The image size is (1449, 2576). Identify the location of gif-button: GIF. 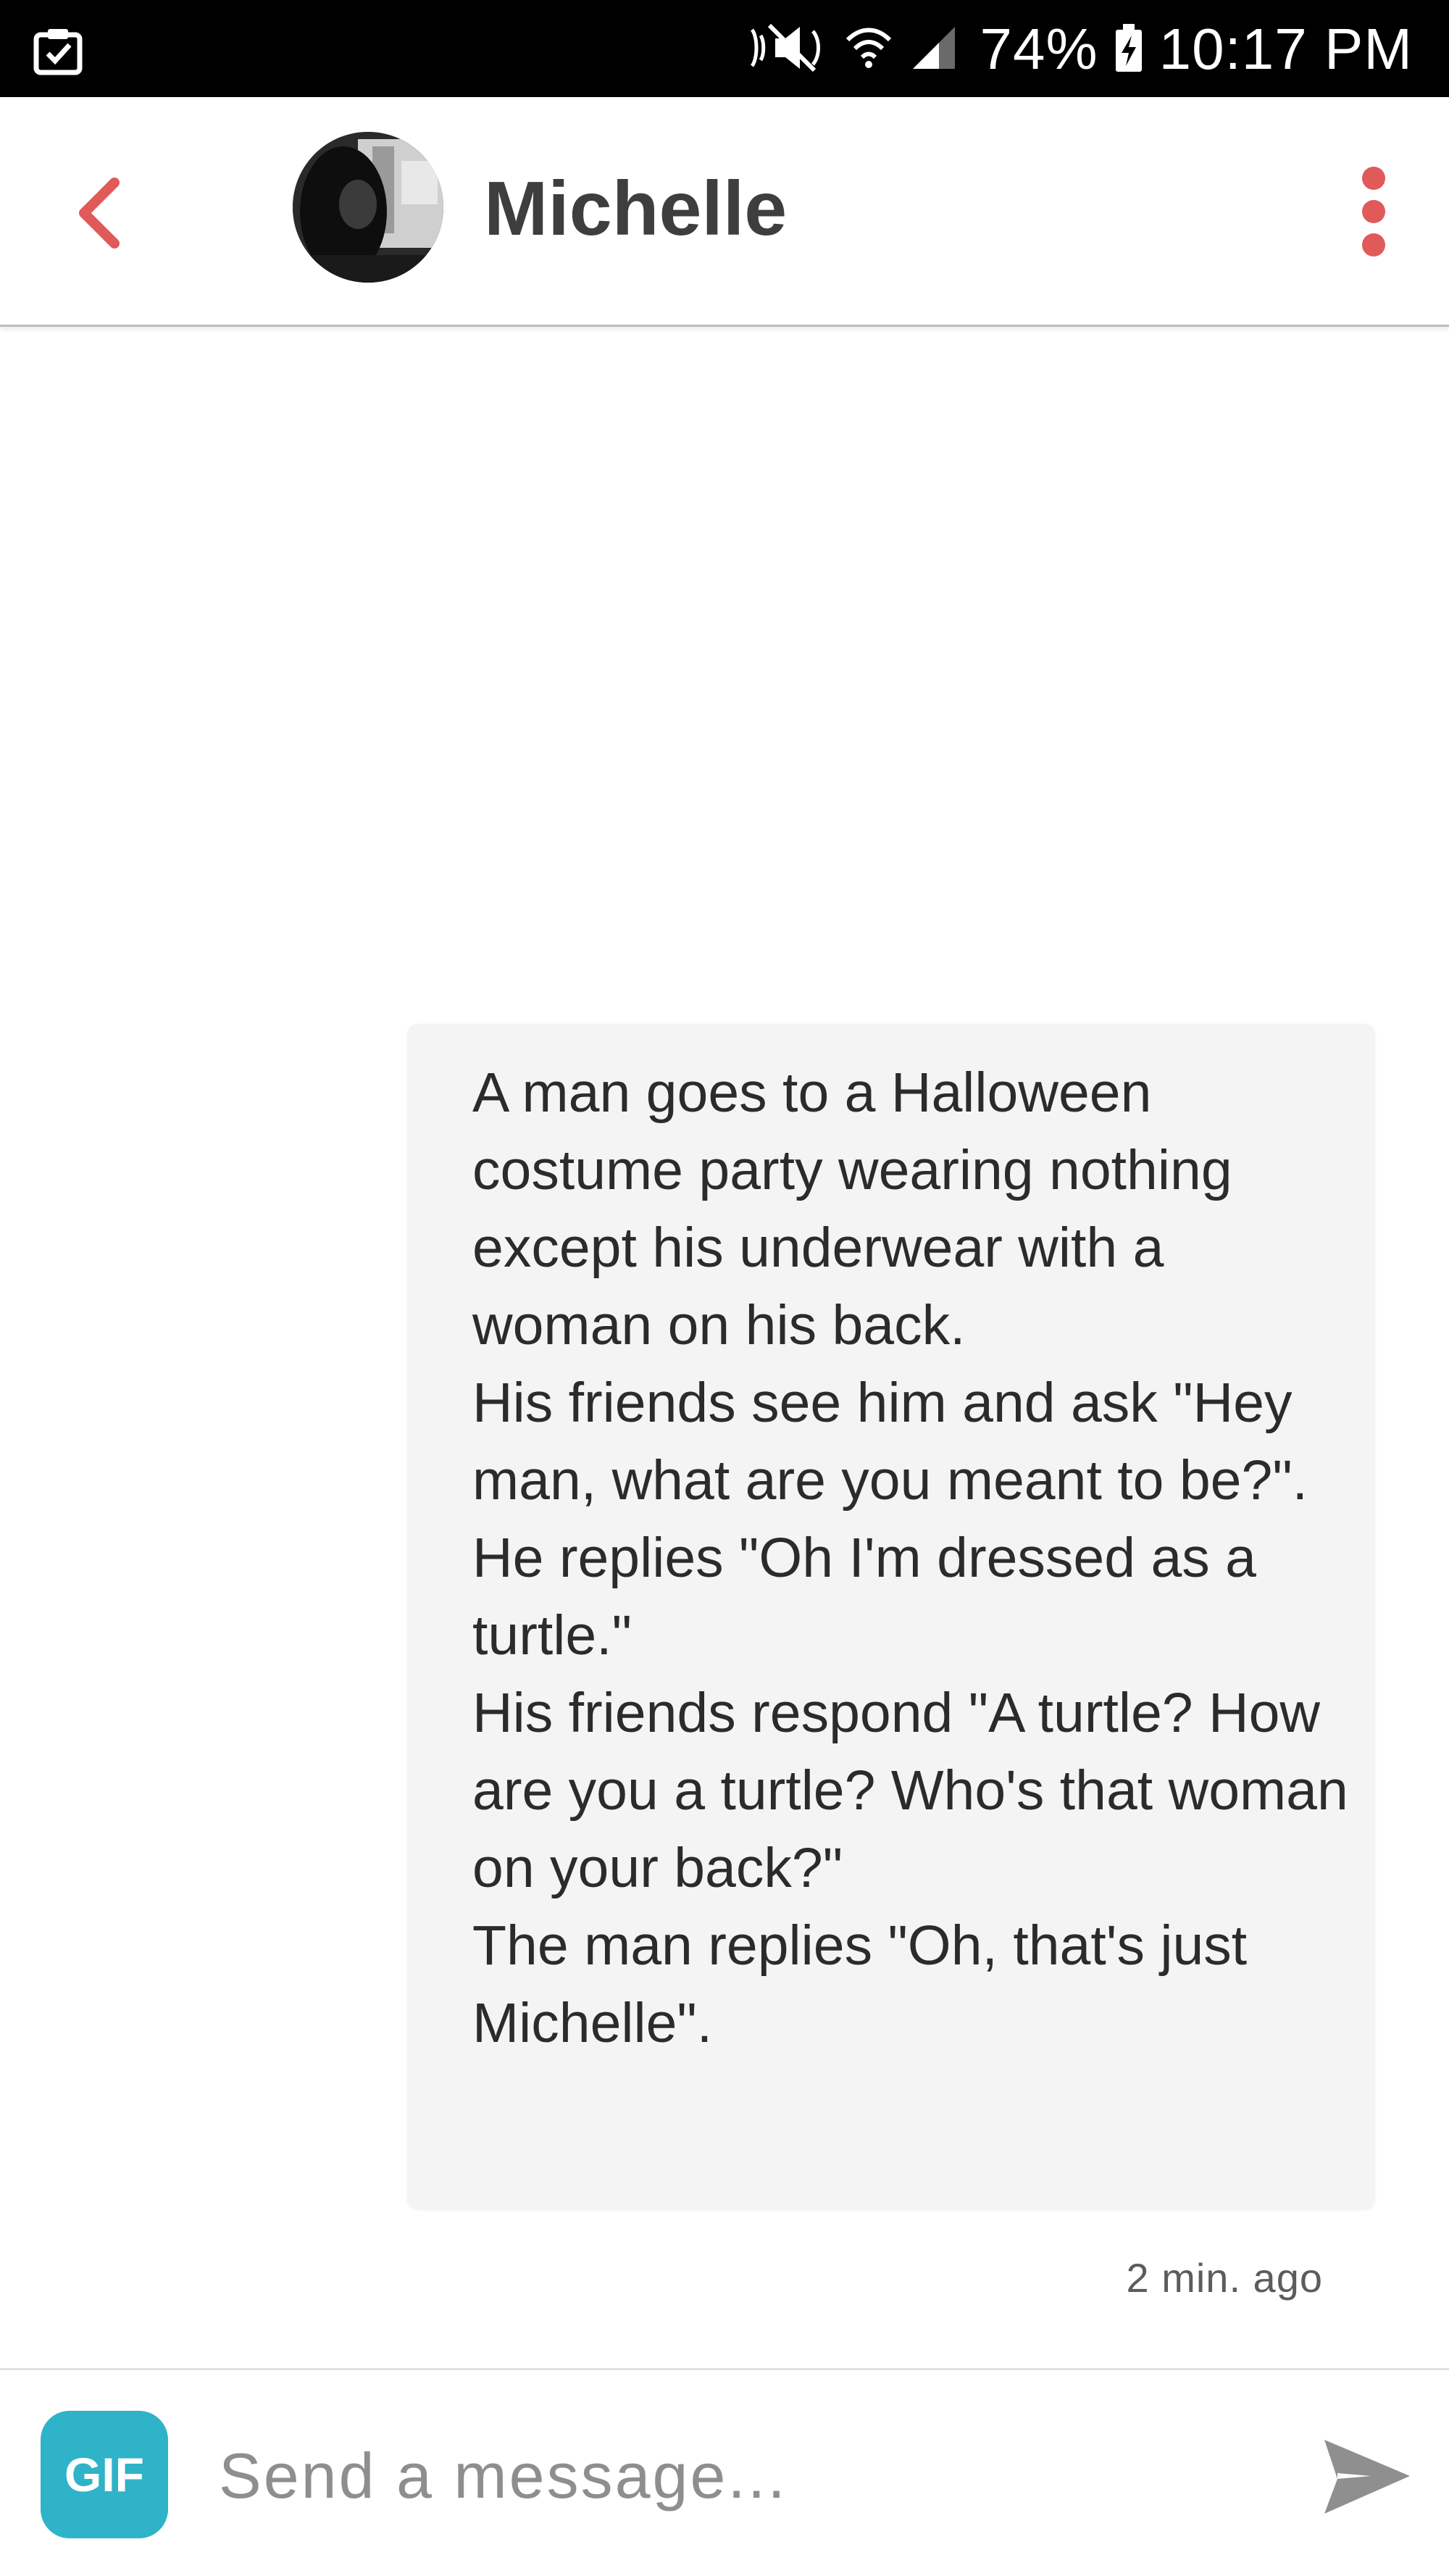
(105, 2474).